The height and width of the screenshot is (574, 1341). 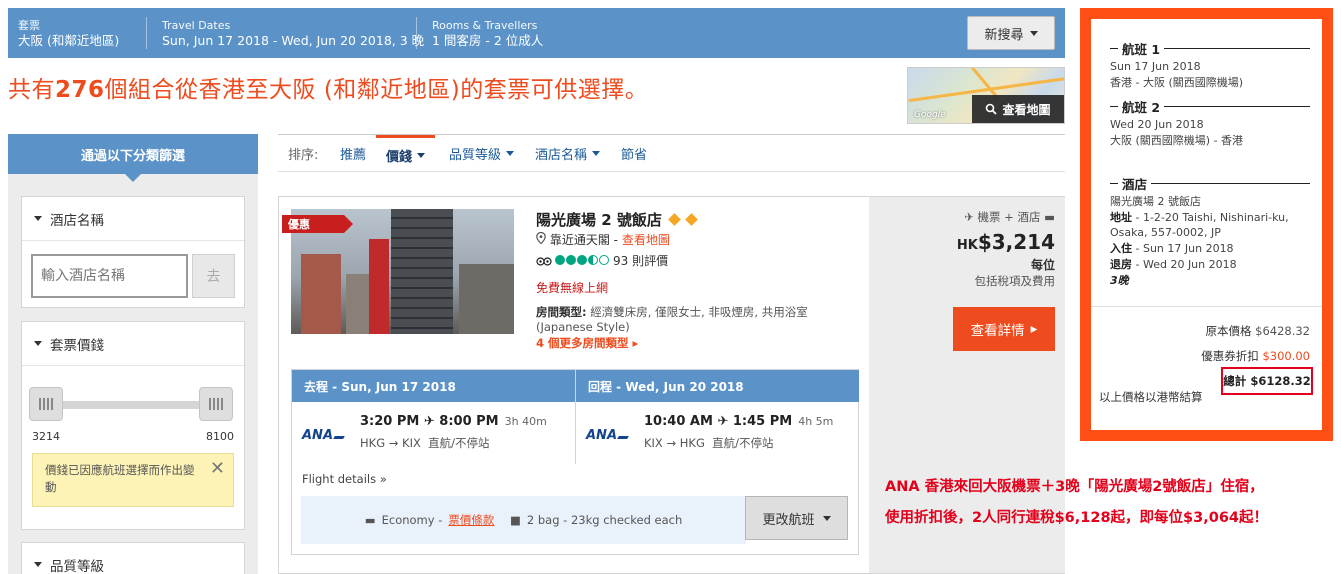 What do you see at coordinates (344, 479) in the screenshot?
I see `flight-details-toggle: Flight details »` at bounding box center [344, 479].